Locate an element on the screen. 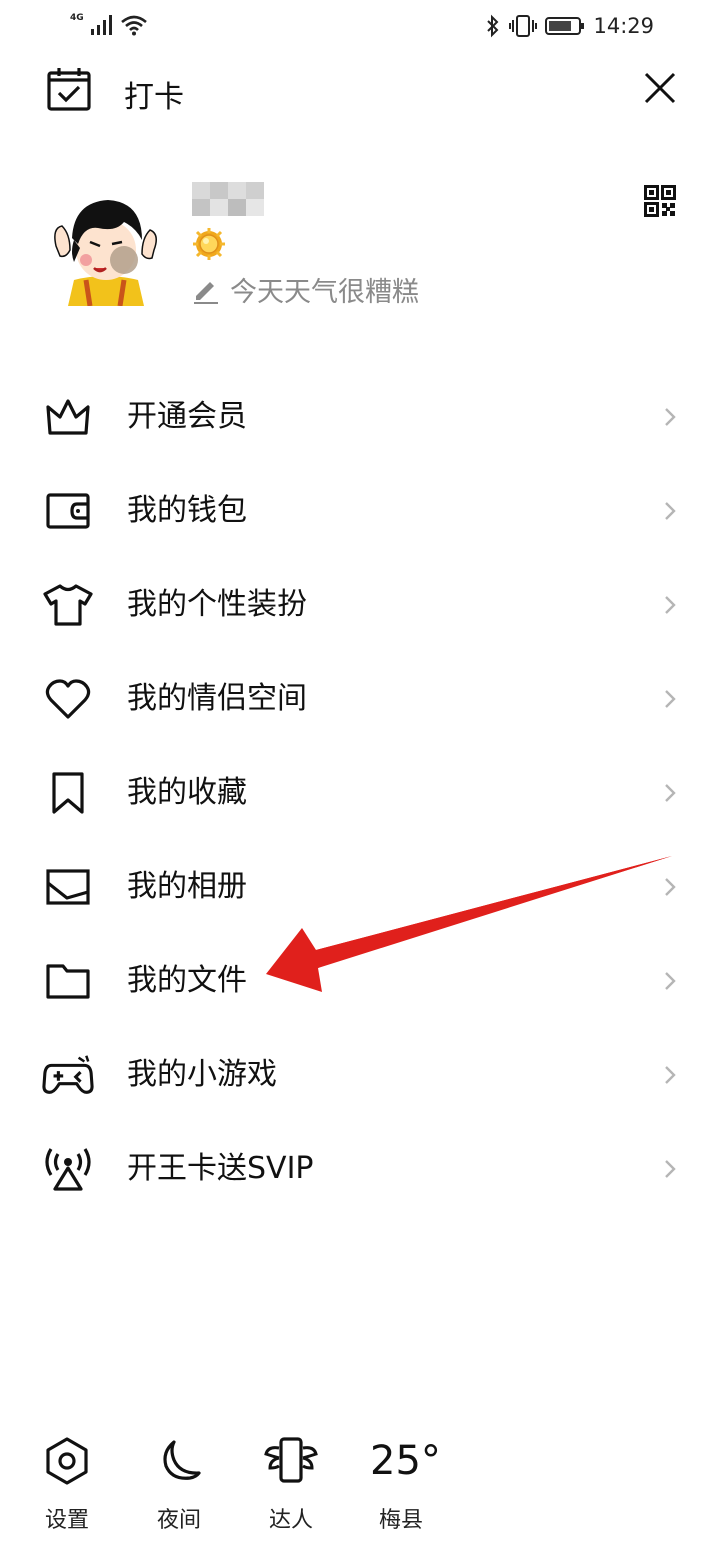 This screenshot has height=1560, width=720. checkin-label: 打卡 is located at coordinates (154, 94).